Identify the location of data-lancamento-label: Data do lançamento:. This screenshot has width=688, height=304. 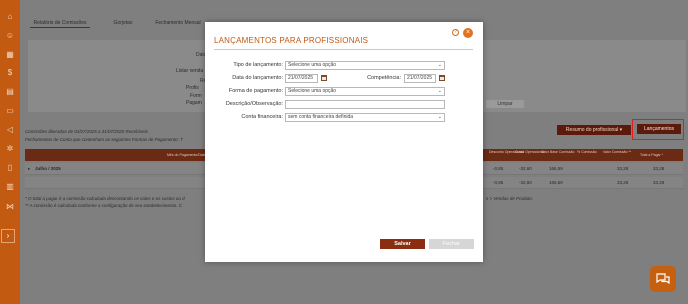
(257, 78).